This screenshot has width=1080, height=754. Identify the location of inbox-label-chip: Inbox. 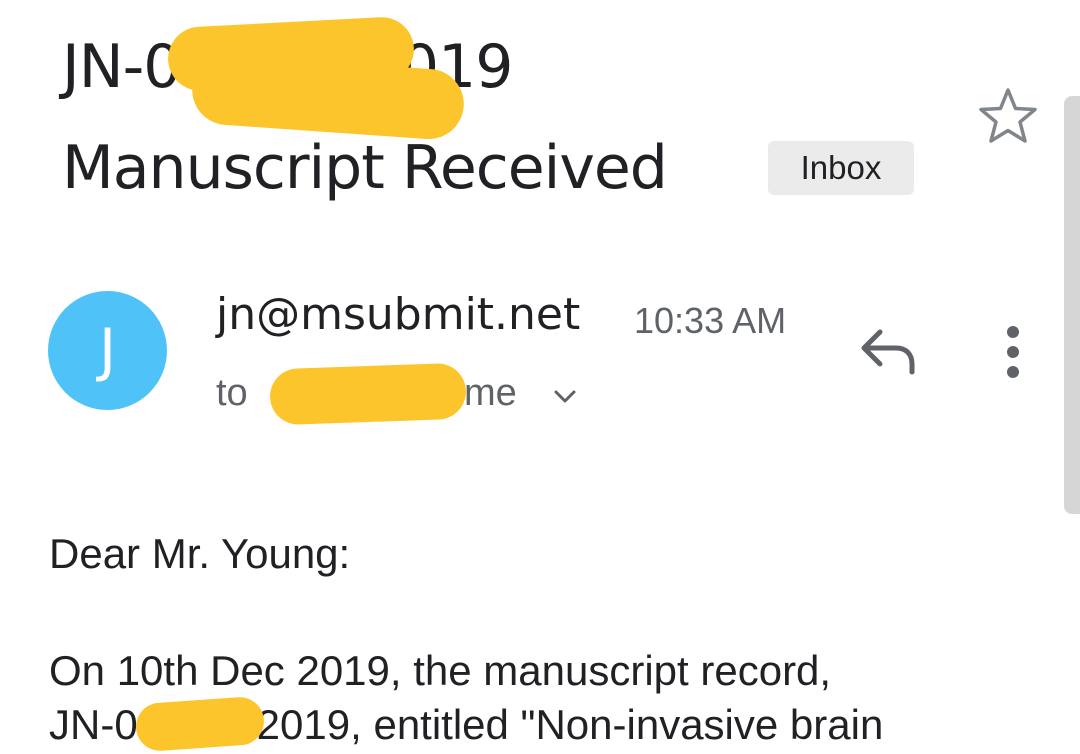
(841, 168).